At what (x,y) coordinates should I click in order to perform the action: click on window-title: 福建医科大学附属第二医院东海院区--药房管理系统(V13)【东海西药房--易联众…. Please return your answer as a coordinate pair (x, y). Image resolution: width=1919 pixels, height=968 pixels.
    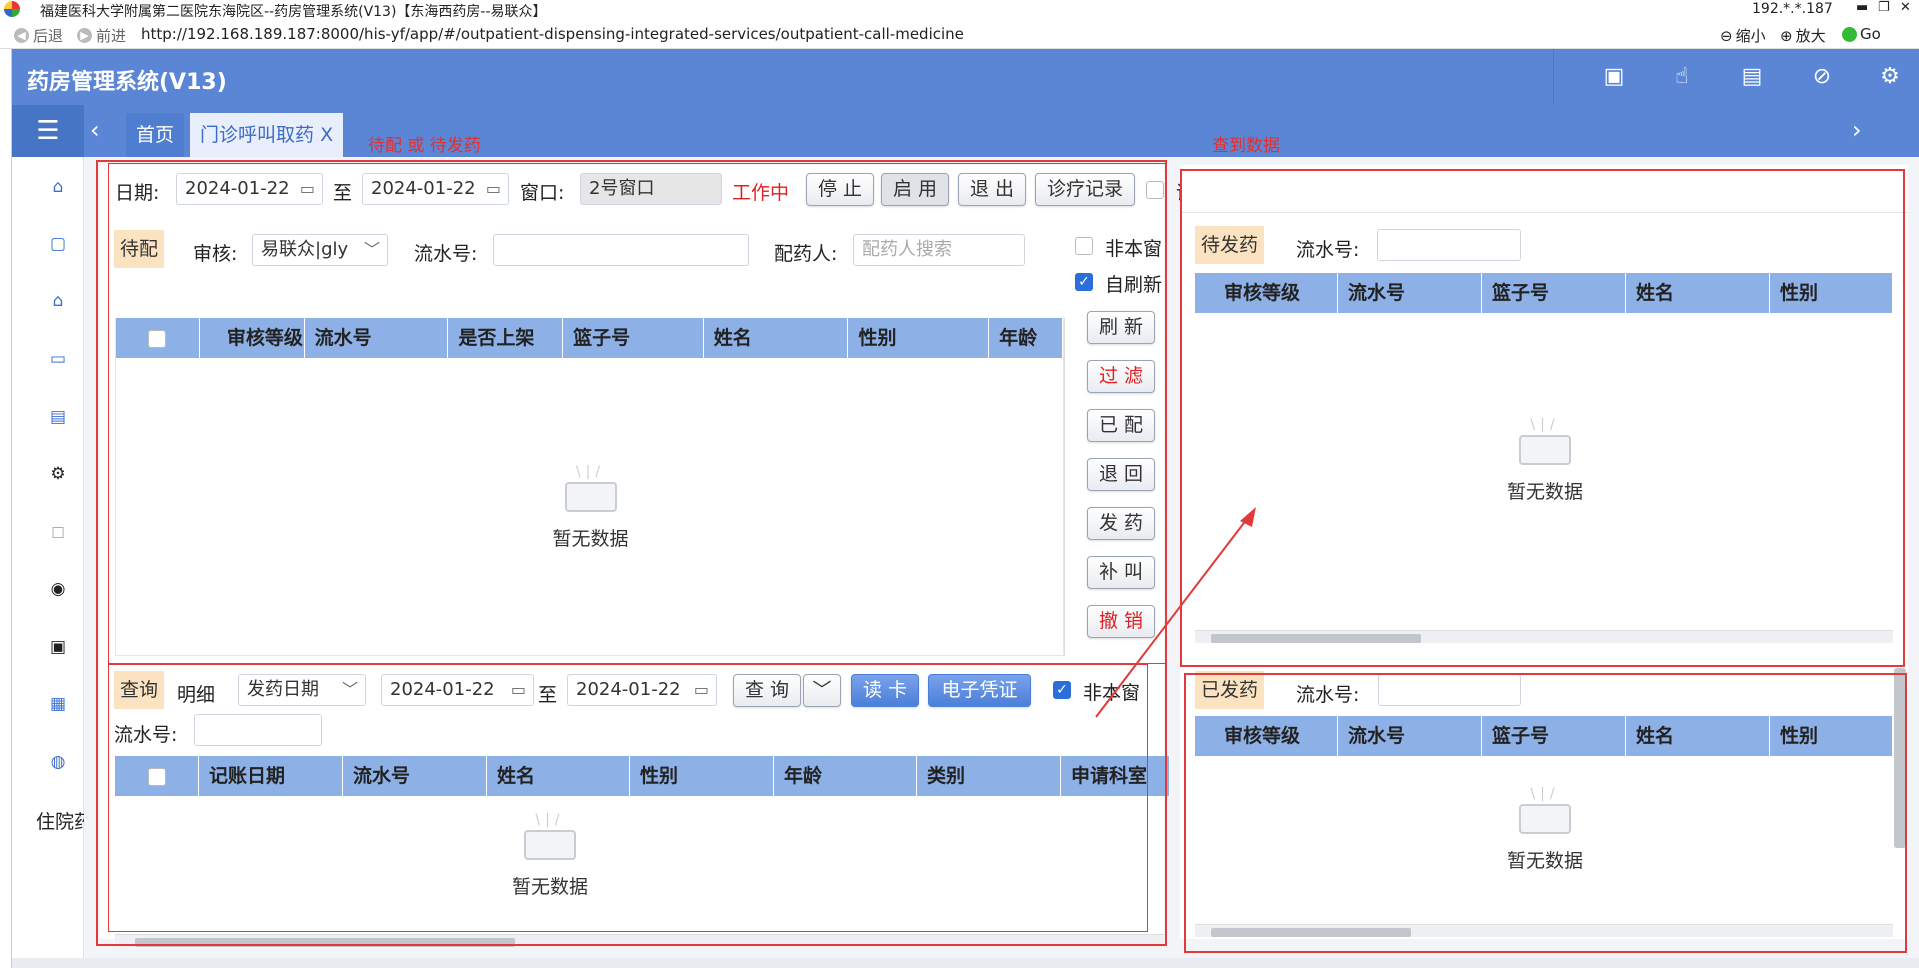
    Looking at the image, I should click on (293, 12).